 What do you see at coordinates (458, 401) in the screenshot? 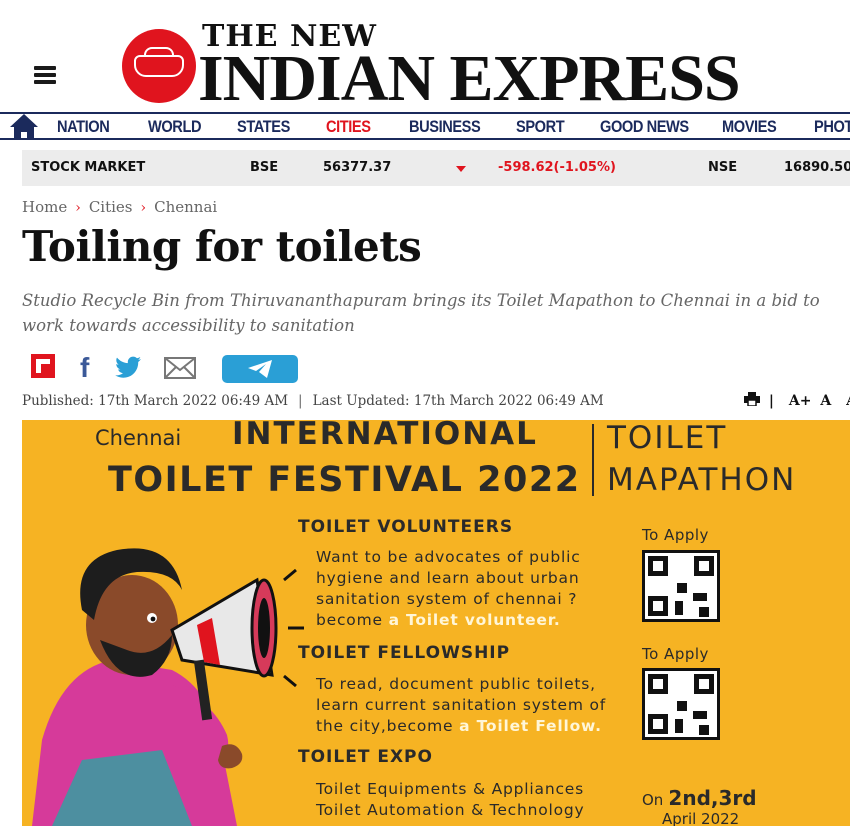
I see `updated-date: Last Updated: 17th March 2022 06:49 AM` at bounding box center [458, 401].